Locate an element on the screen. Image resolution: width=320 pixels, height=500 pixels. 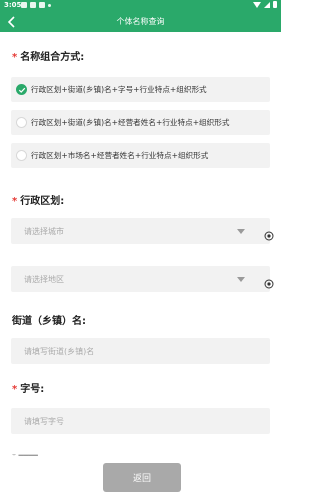
radio-checked-icon is located at coordinates (21, 89).